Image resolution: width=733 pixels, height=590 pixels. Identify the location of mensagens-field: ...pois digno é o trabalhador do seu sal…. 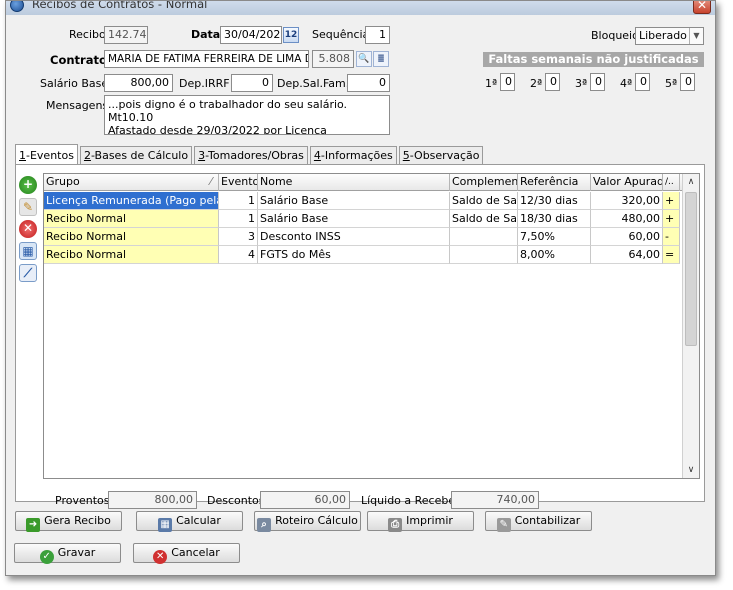
(247, 115).